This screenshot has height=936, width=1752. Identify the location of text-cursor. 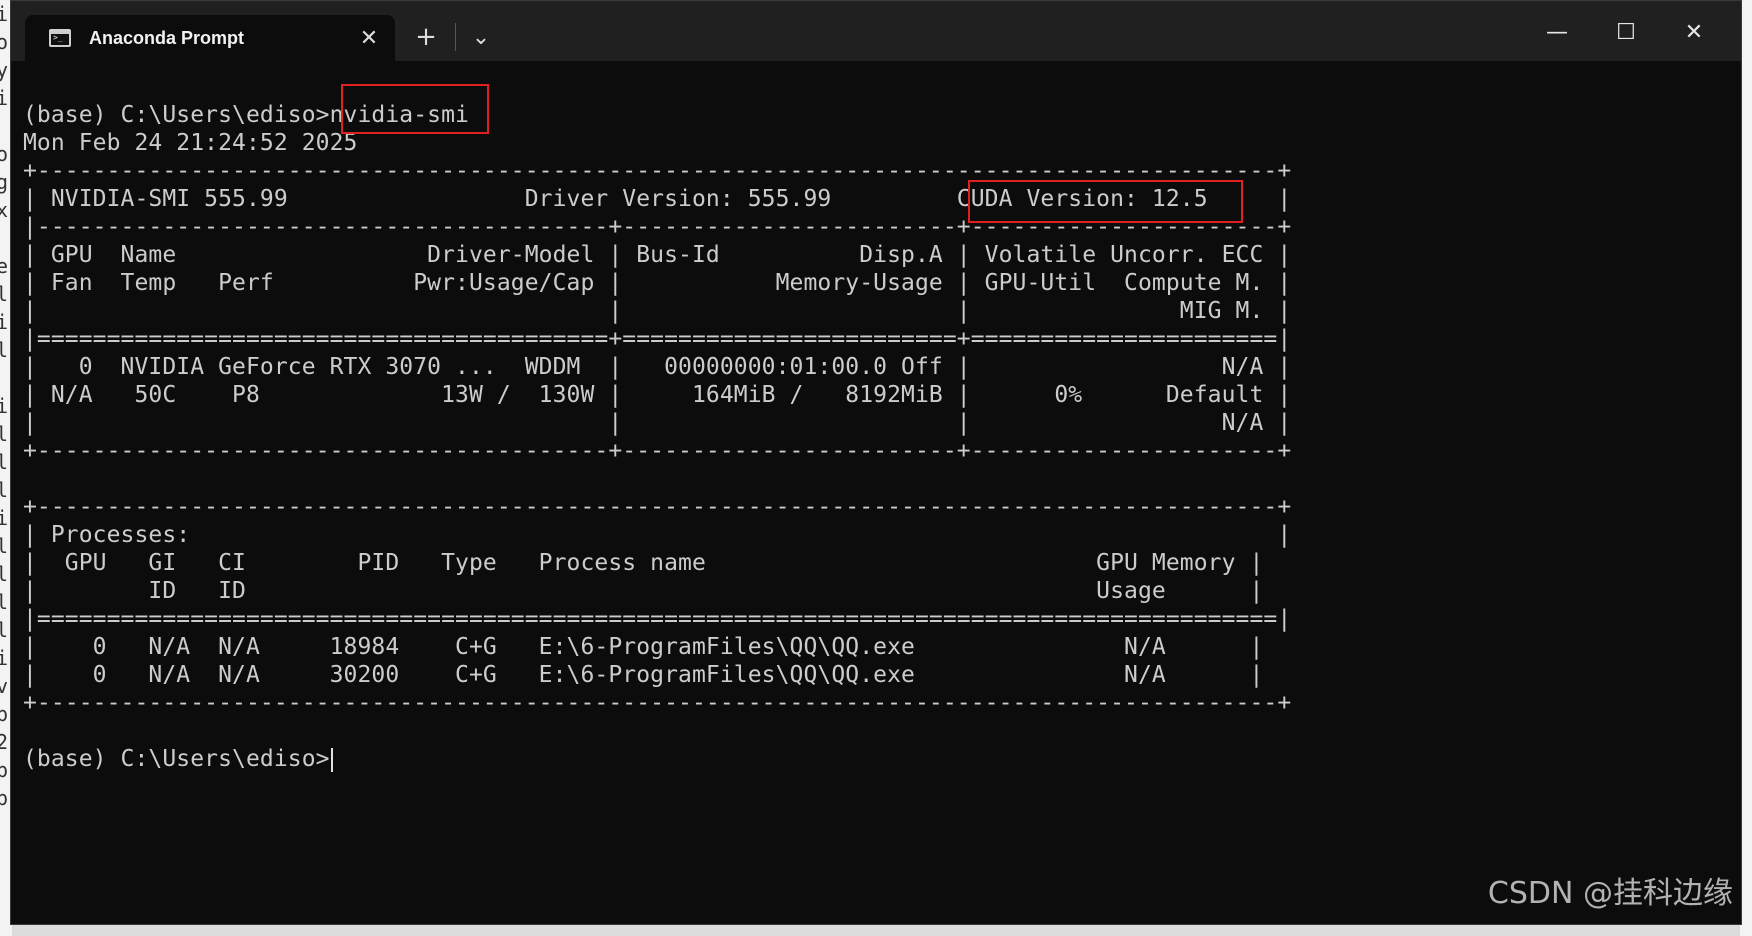
(331, 759).